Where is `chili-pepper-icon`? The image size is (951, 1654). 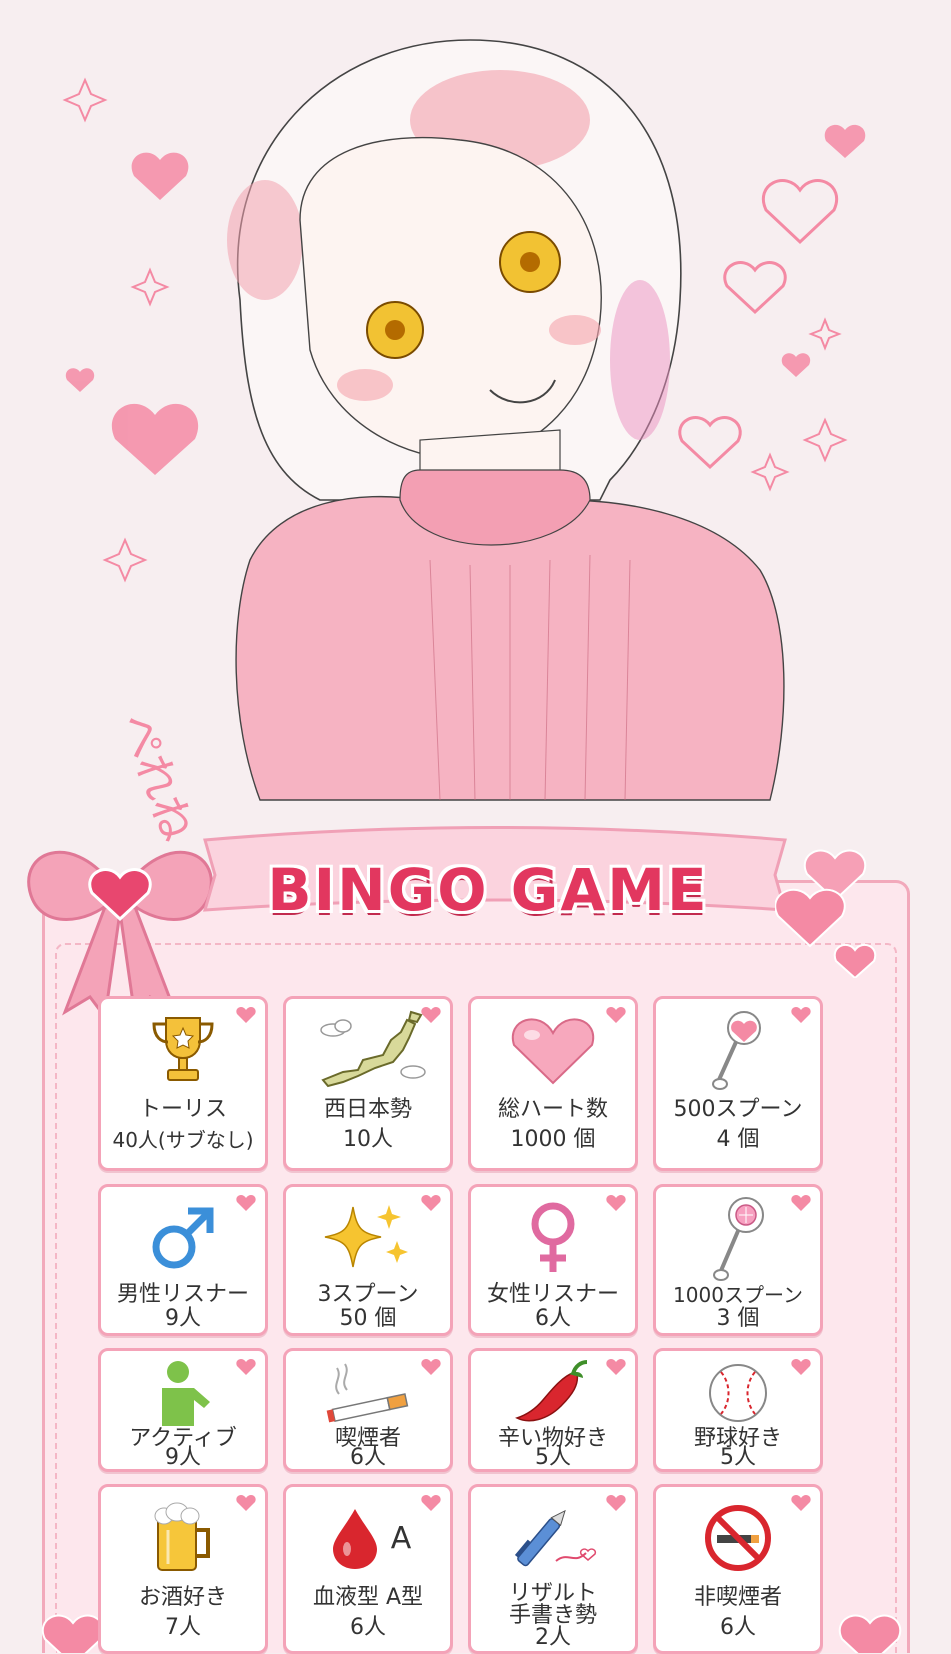 chili-pepper-icon is located at coordinates (553, 1391).